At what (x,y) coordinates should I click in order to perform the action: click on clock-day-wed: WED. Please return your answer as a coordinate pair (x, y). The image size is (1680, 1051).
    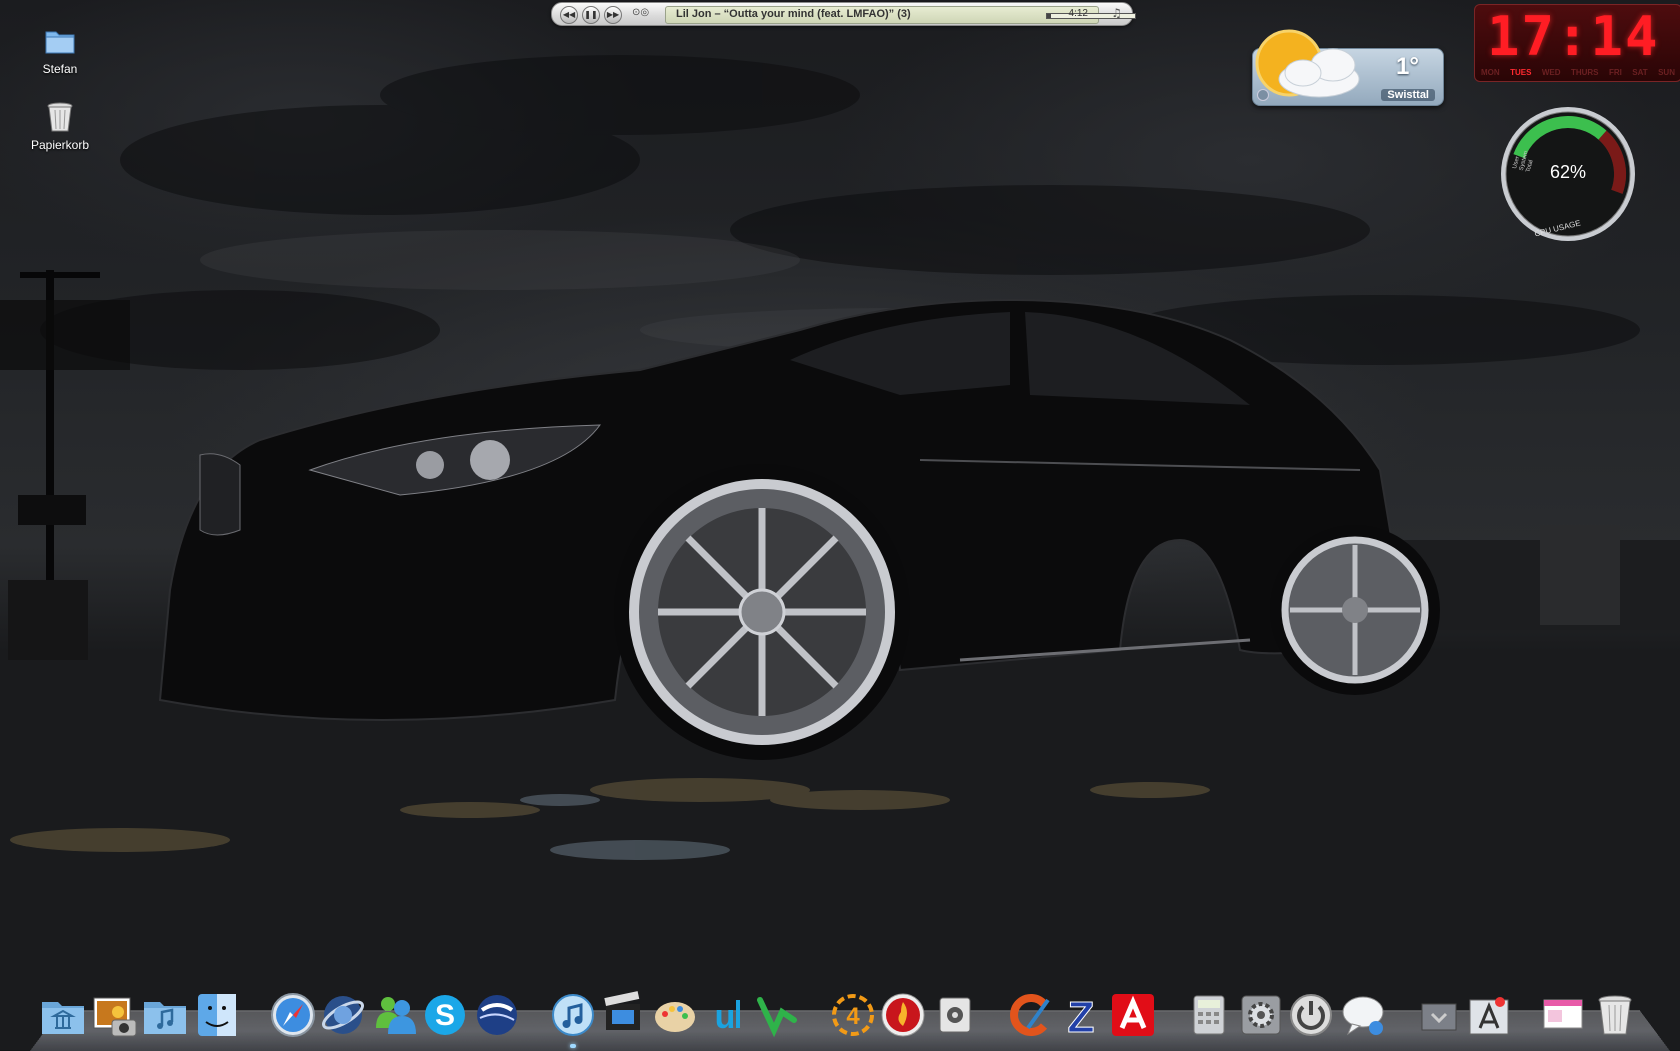
    Looking at the image, I should click on (1551, 72).